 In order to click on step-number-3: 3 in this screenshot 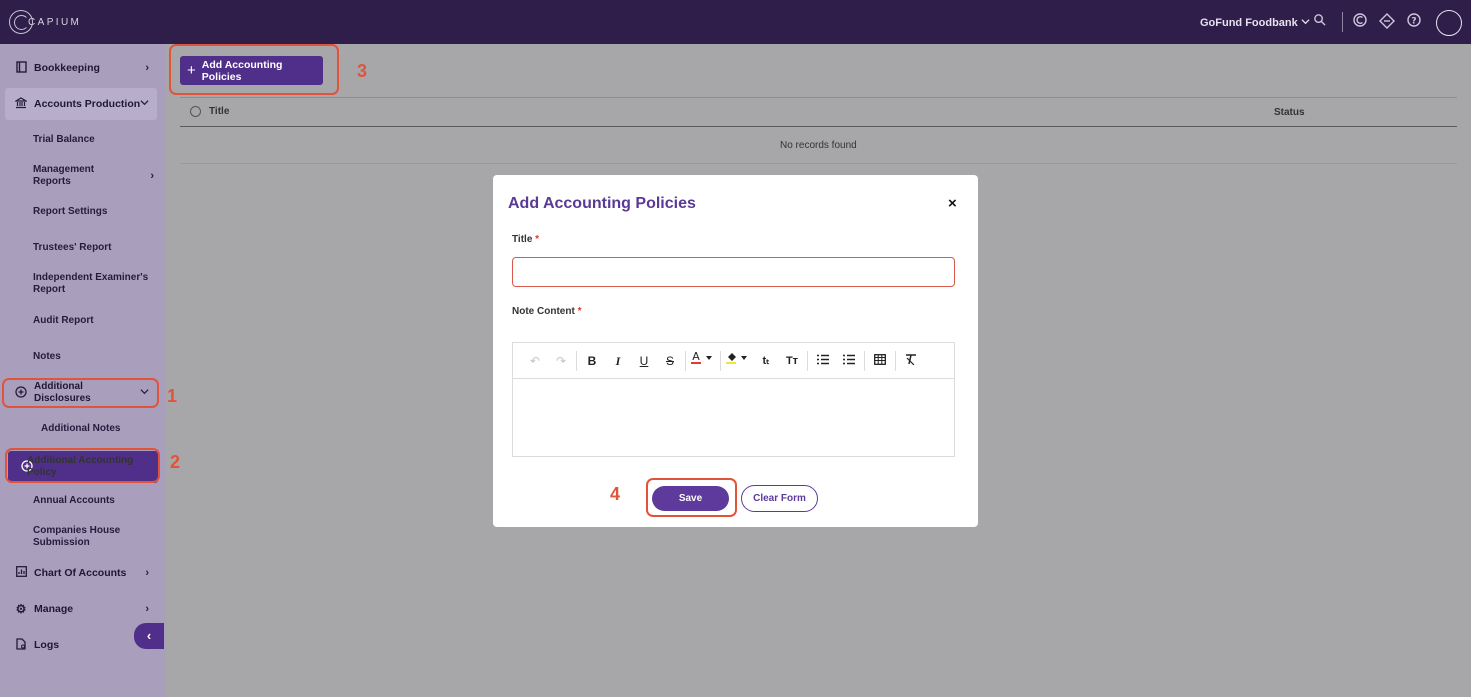, I will do `click(362, 71)`.